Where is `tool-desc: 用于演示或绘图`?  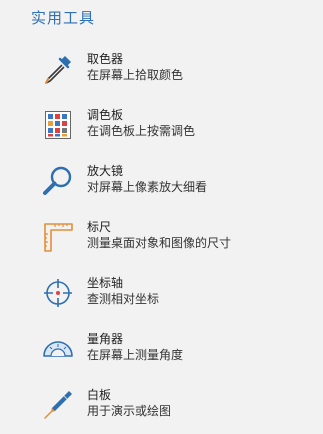 tool-desc: 用于演示或绘图 is located at coordinates (129, 411).